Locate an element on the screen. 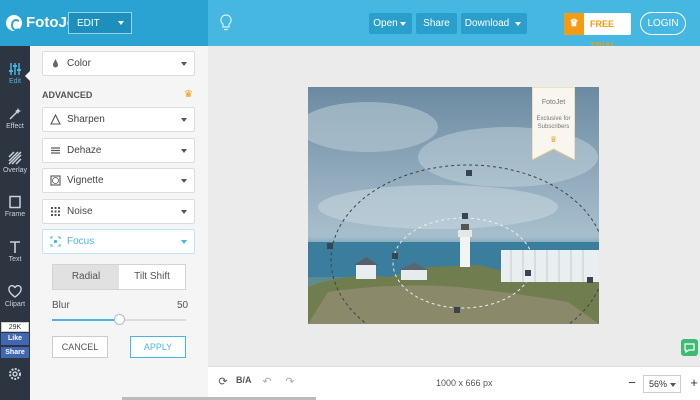 Image resolution: width=700 pixels, height=400 pixels. section-title-advanced: ADVANCED is located at coordinates (67, 95).